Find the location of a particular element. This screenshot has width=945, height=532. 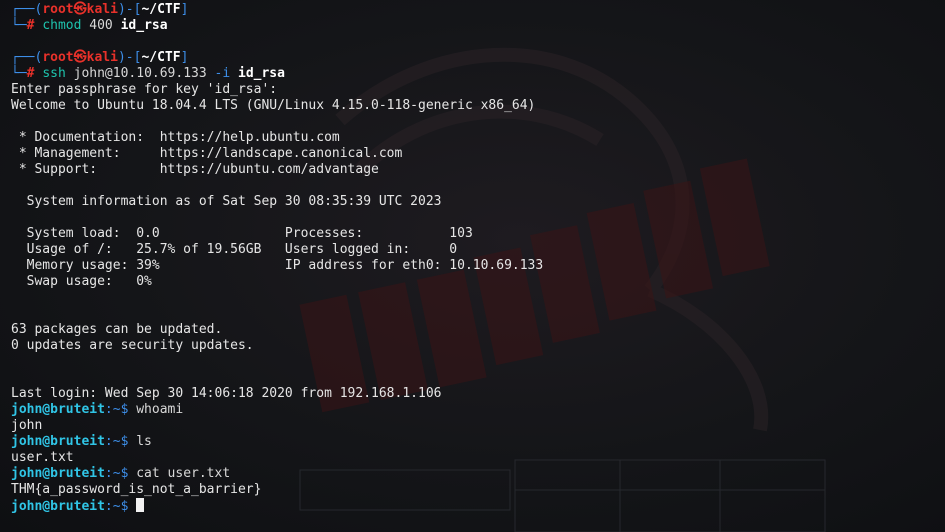

output-line: john is located at coordinates (27, 425).